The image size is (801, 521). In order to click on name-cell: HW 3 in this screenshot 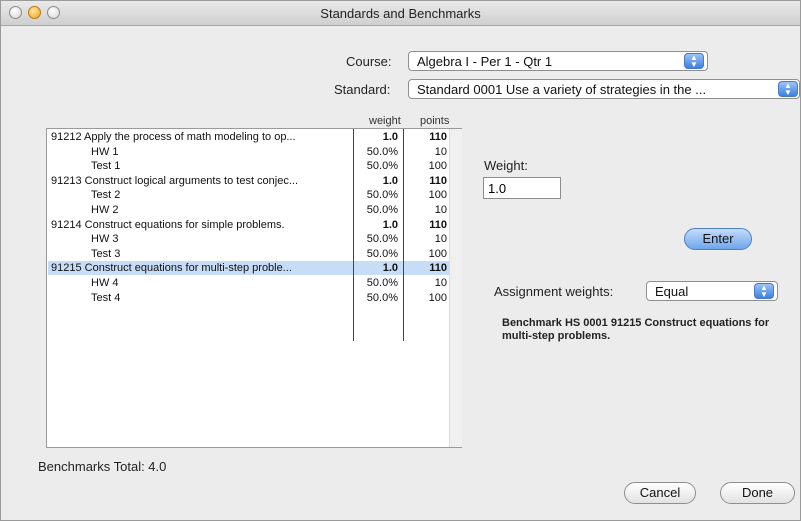, I will do `click(105, 239)`.